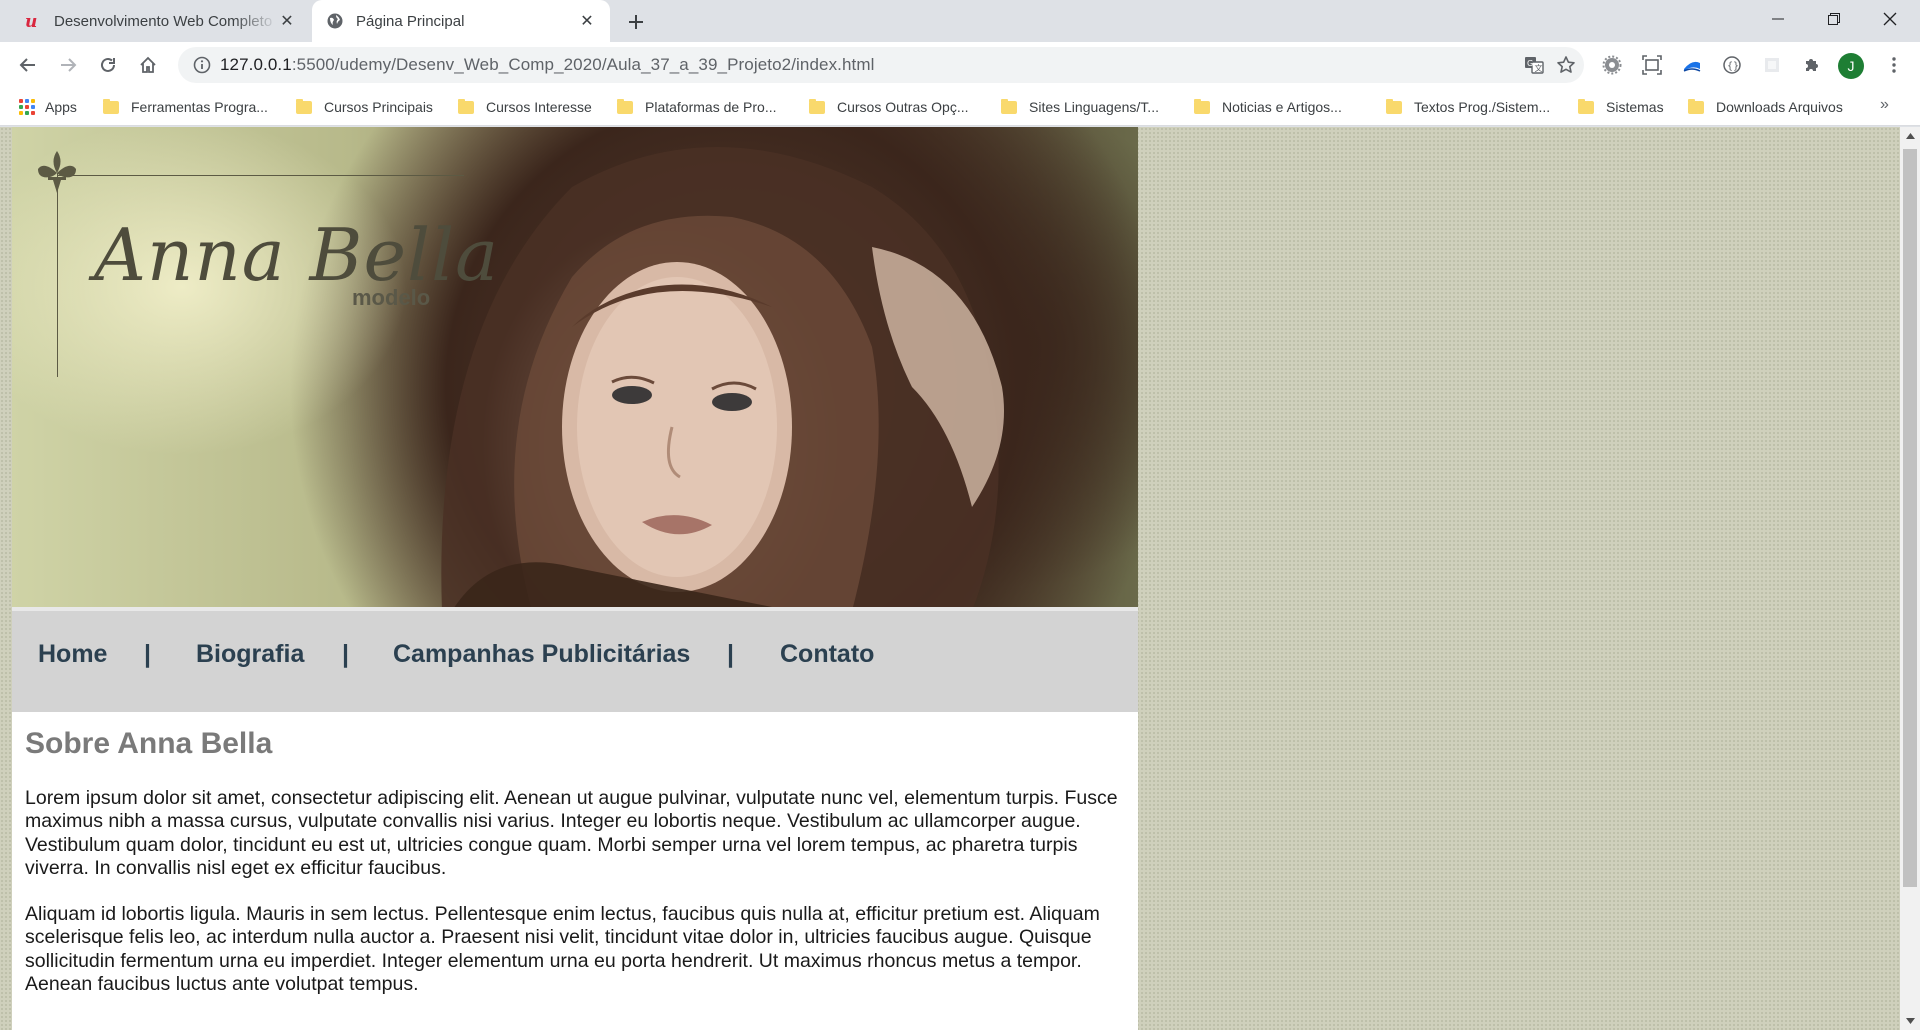 Image resolution: width=1920 pixels, height=1030 pixels. I want to click on bookmark-label: Downloads Arquivos, so click(1779, 107).